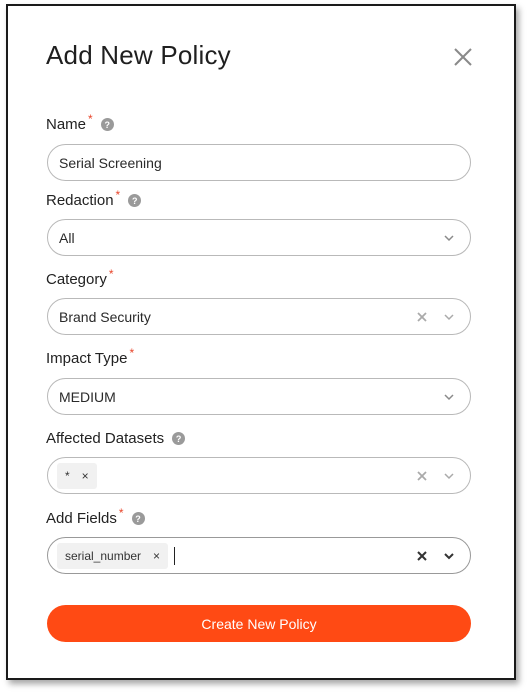 The width and height of the screenshot is (528, 692). I want to click on category-label: Category *, so click(80, 278).